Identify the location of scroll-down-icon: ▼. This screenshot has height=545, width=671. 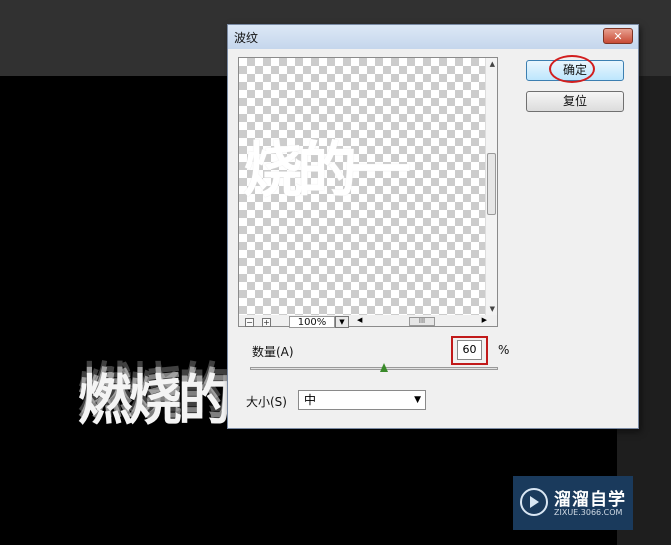
(492, 309).